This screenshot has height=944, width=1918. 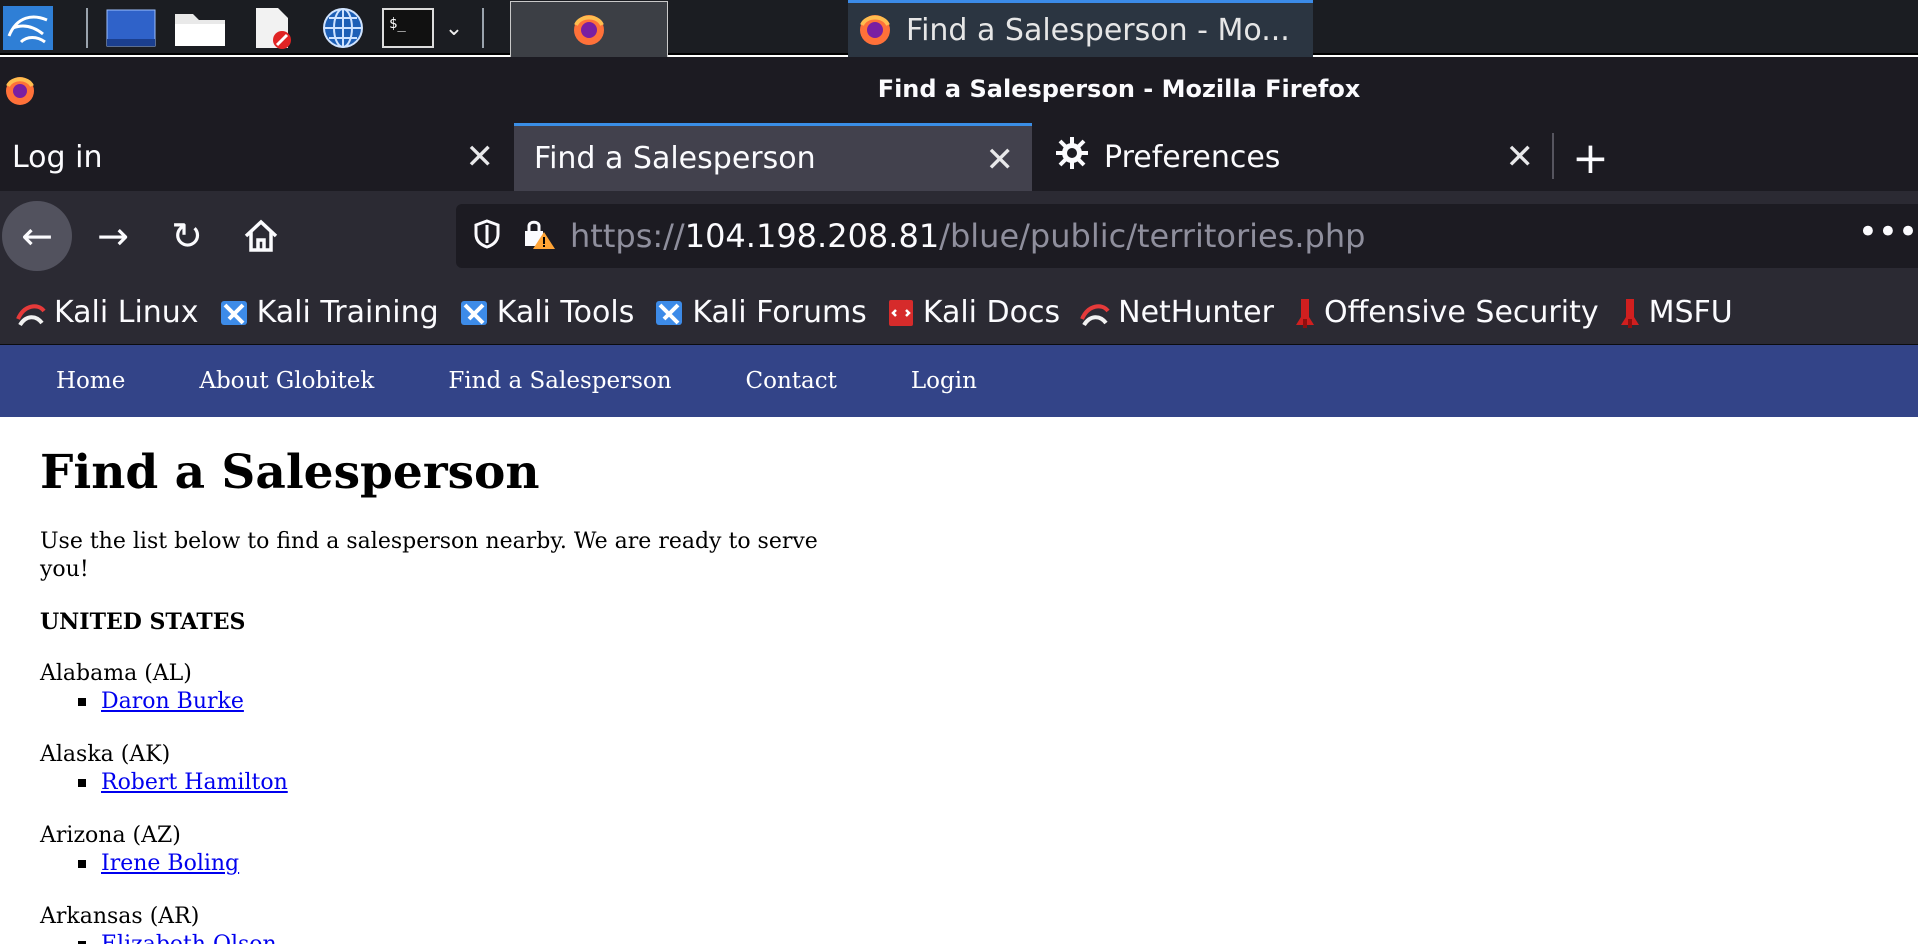 I want to click on tab-log-in: Log in ✕, so click(x=256, y=157).